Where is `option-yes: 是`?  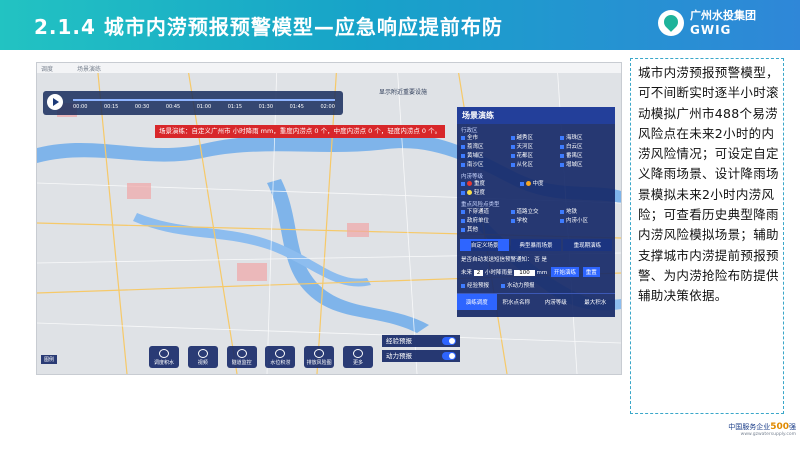 option-yes: 是 is located at coordinates (545, 260).